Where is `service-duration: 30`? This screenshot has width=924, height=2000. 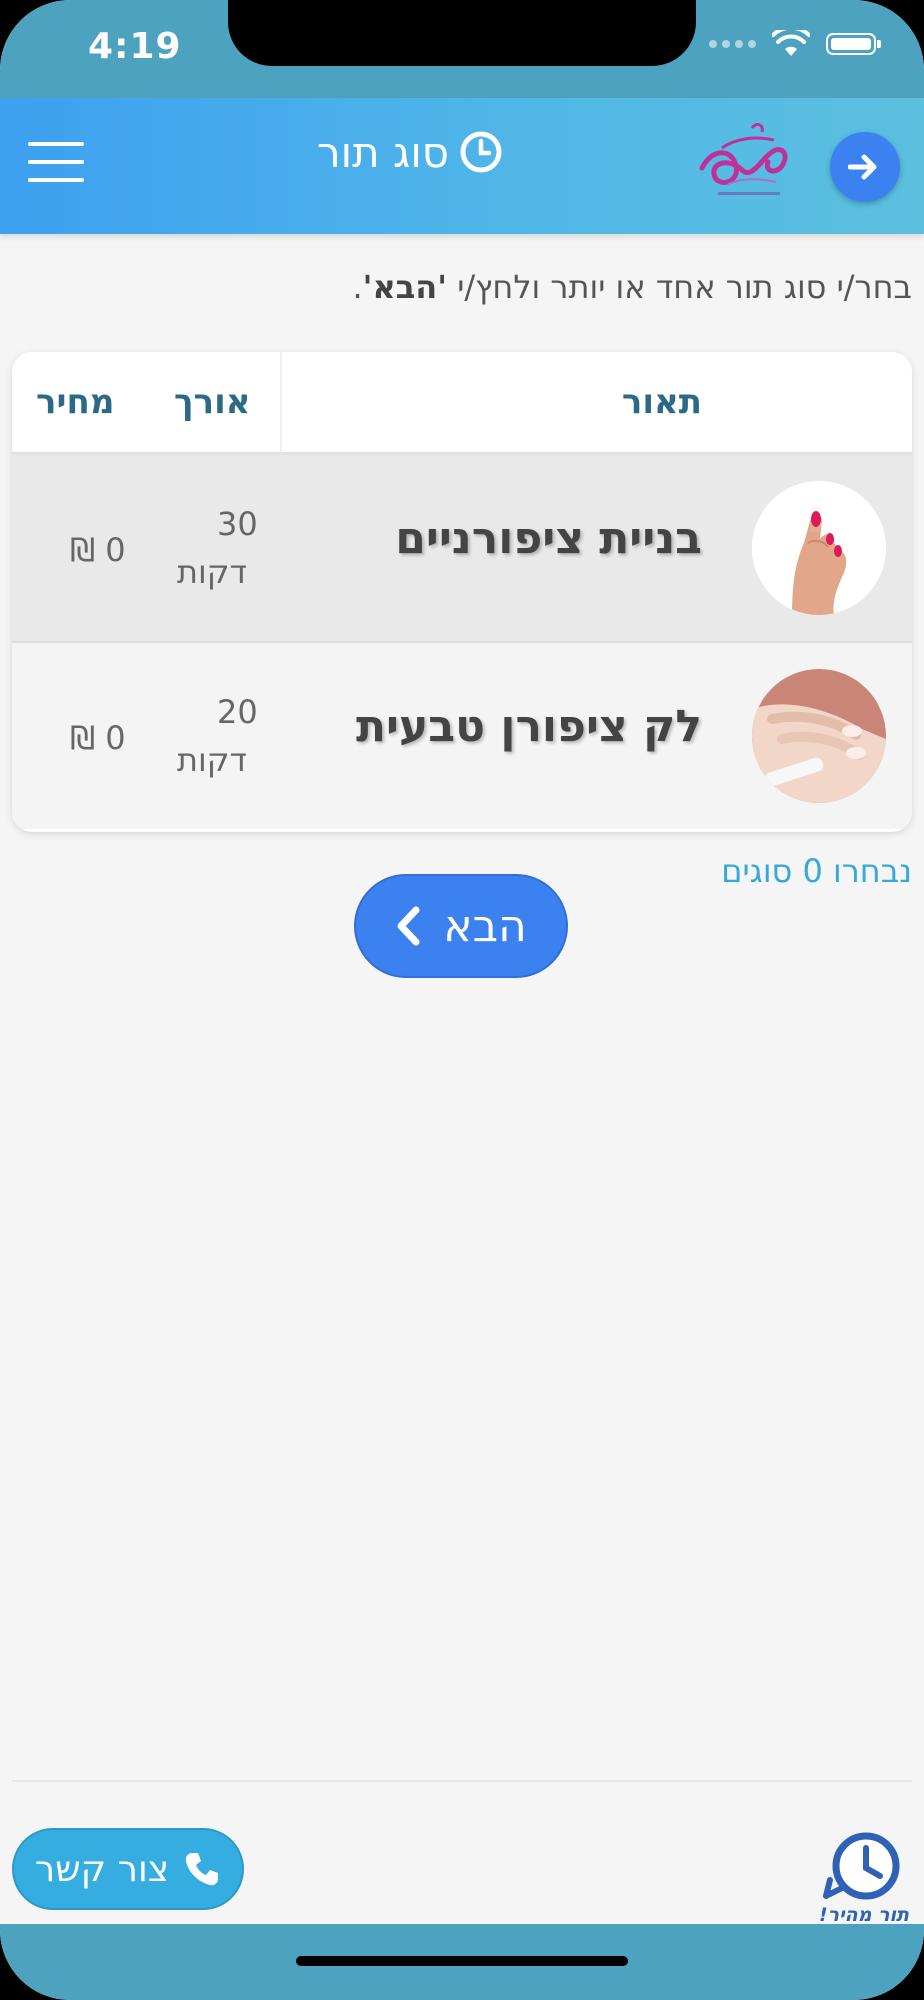 service-duration: 30 is located at coordinates (237, 524).